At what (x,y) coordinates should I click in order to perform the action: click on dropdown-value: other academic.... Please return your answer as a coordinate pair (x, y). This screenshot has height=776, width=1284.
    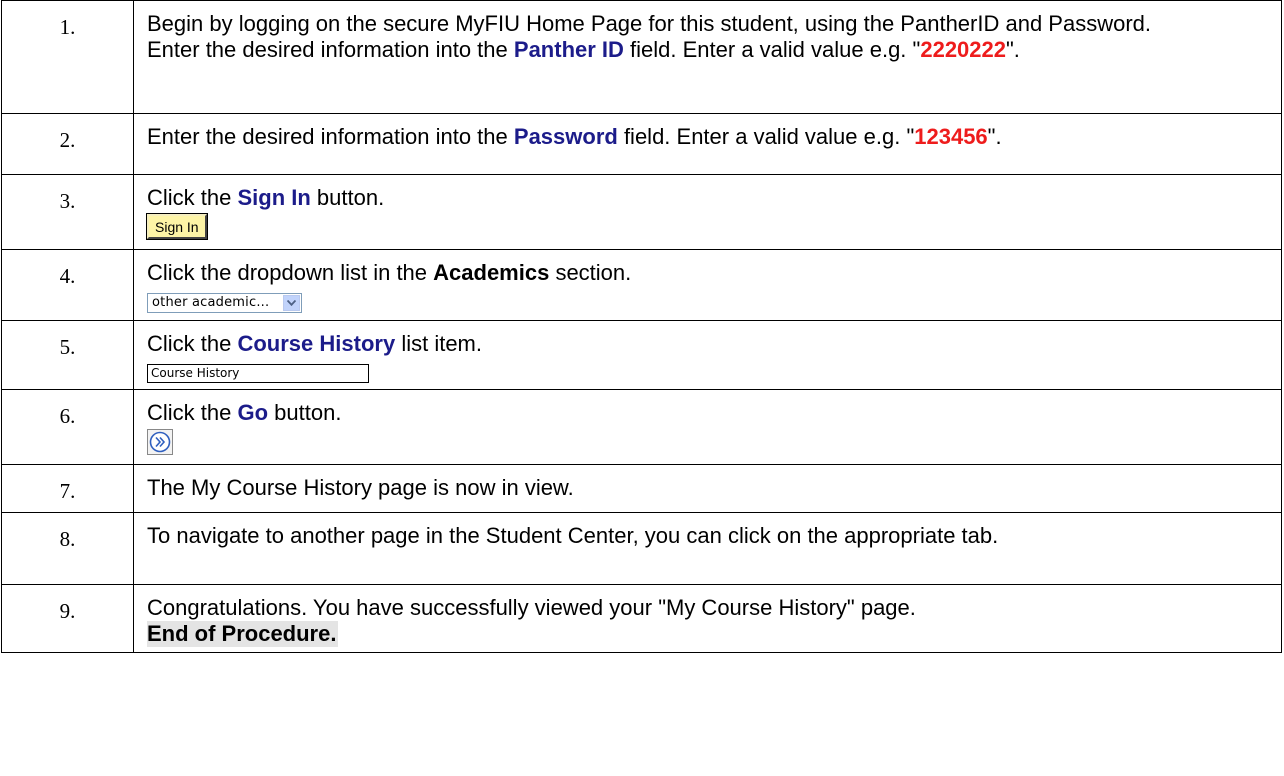
    Looking at the image, I should click on (211, 302).